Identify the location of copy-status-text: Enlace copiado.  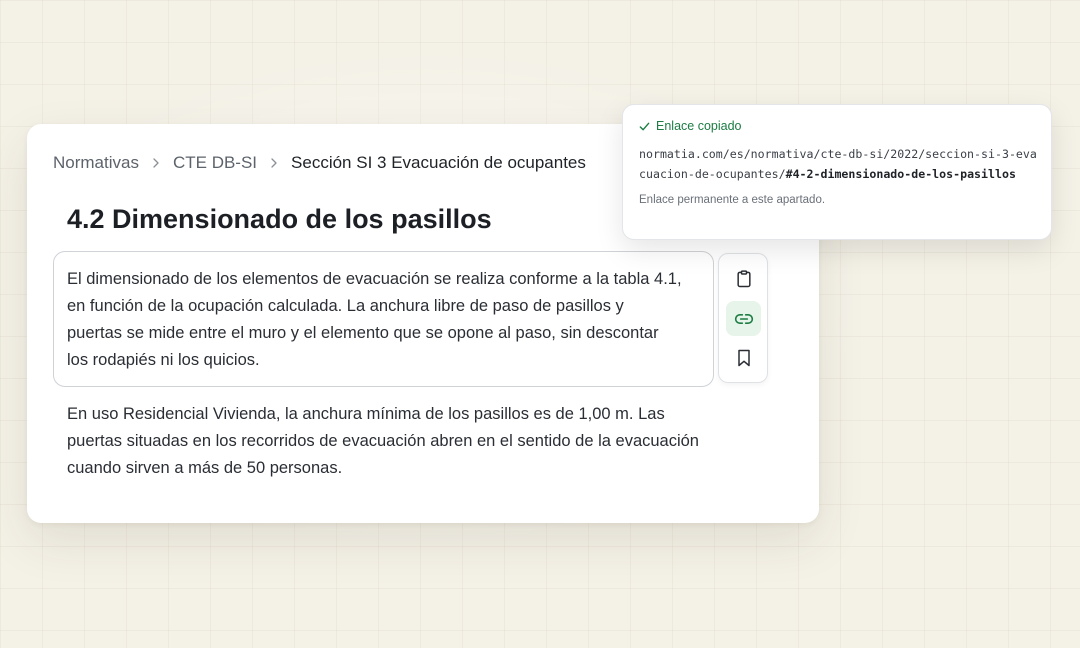
(699, 126).